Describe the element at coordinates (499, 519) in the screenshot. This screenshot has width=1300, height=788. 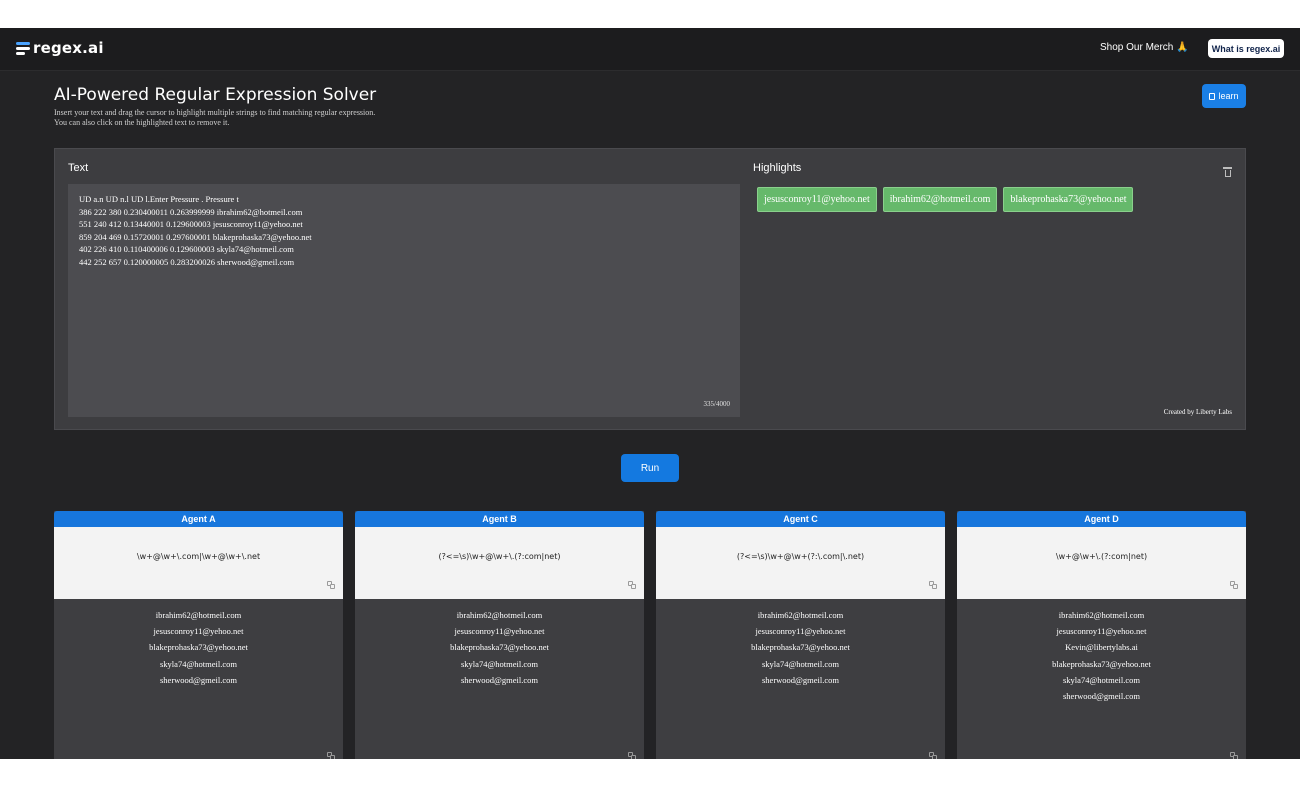
I see `agent-name: Agent B` at that location.